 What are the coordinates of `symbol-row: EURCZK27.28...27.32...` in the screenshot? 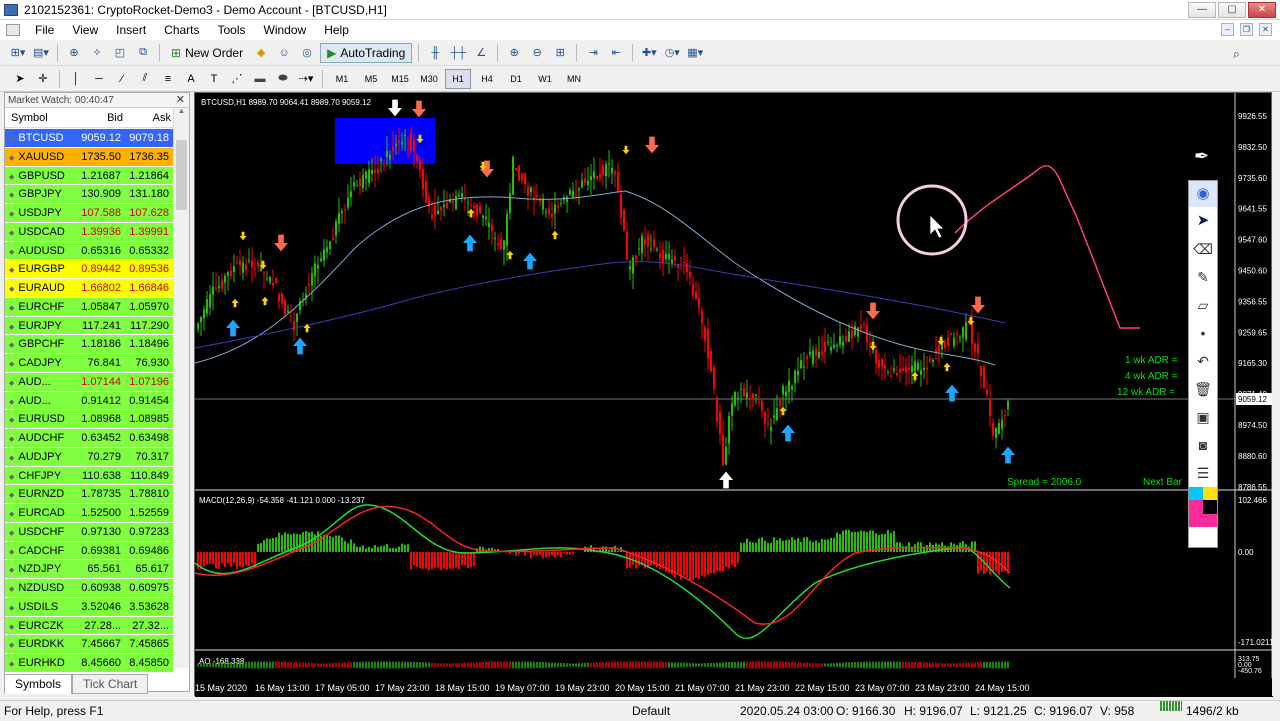 It's located at (89, 626).